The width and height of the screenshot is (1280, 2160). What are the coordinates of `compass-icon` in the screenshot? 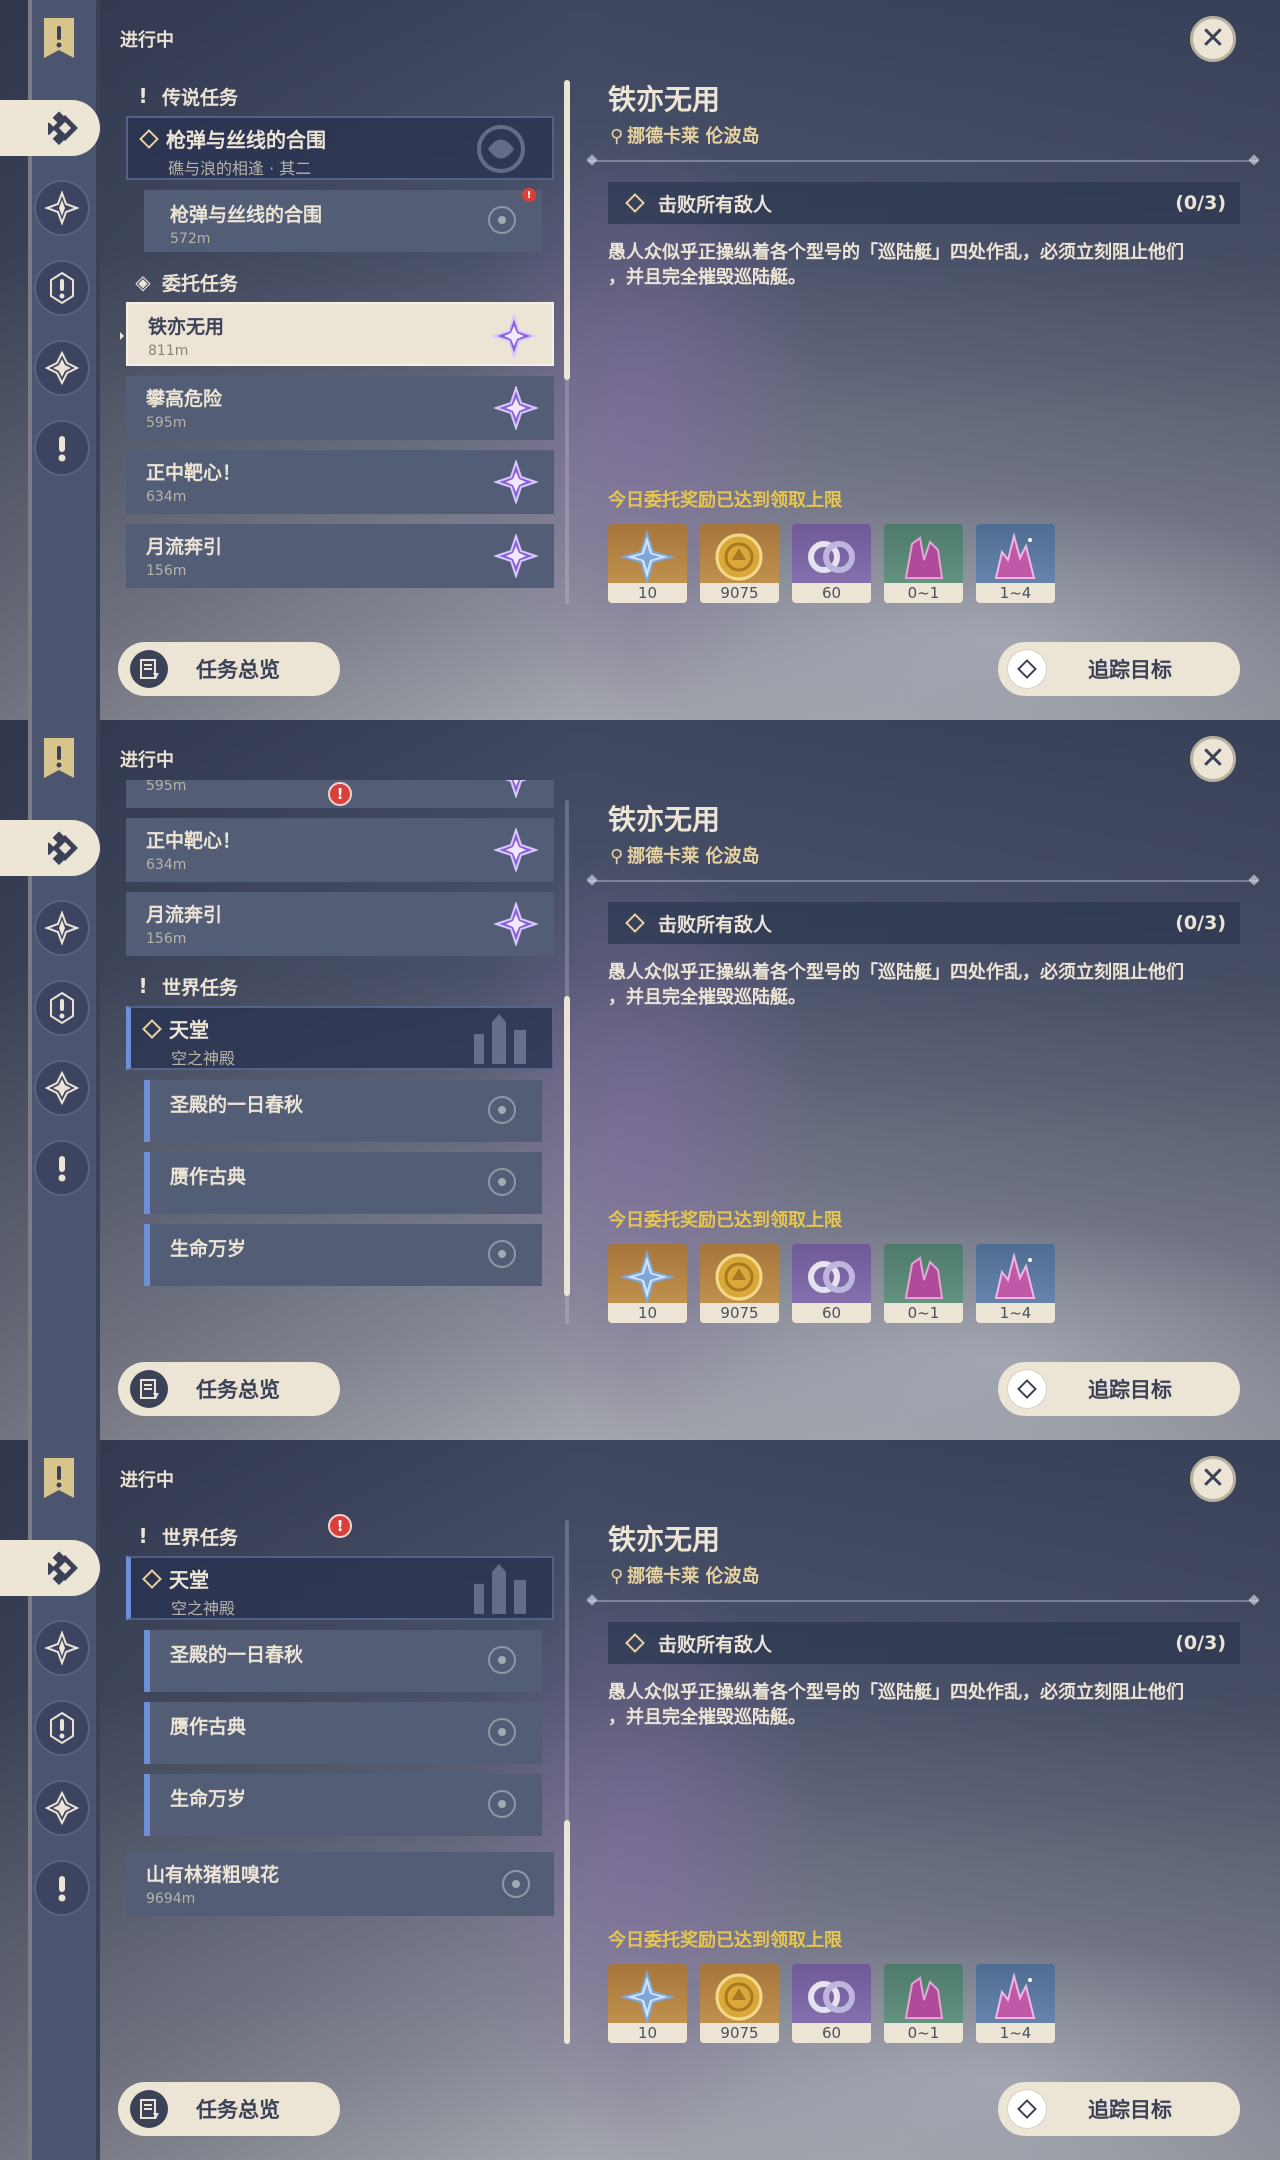 It's located at (62, 1648).